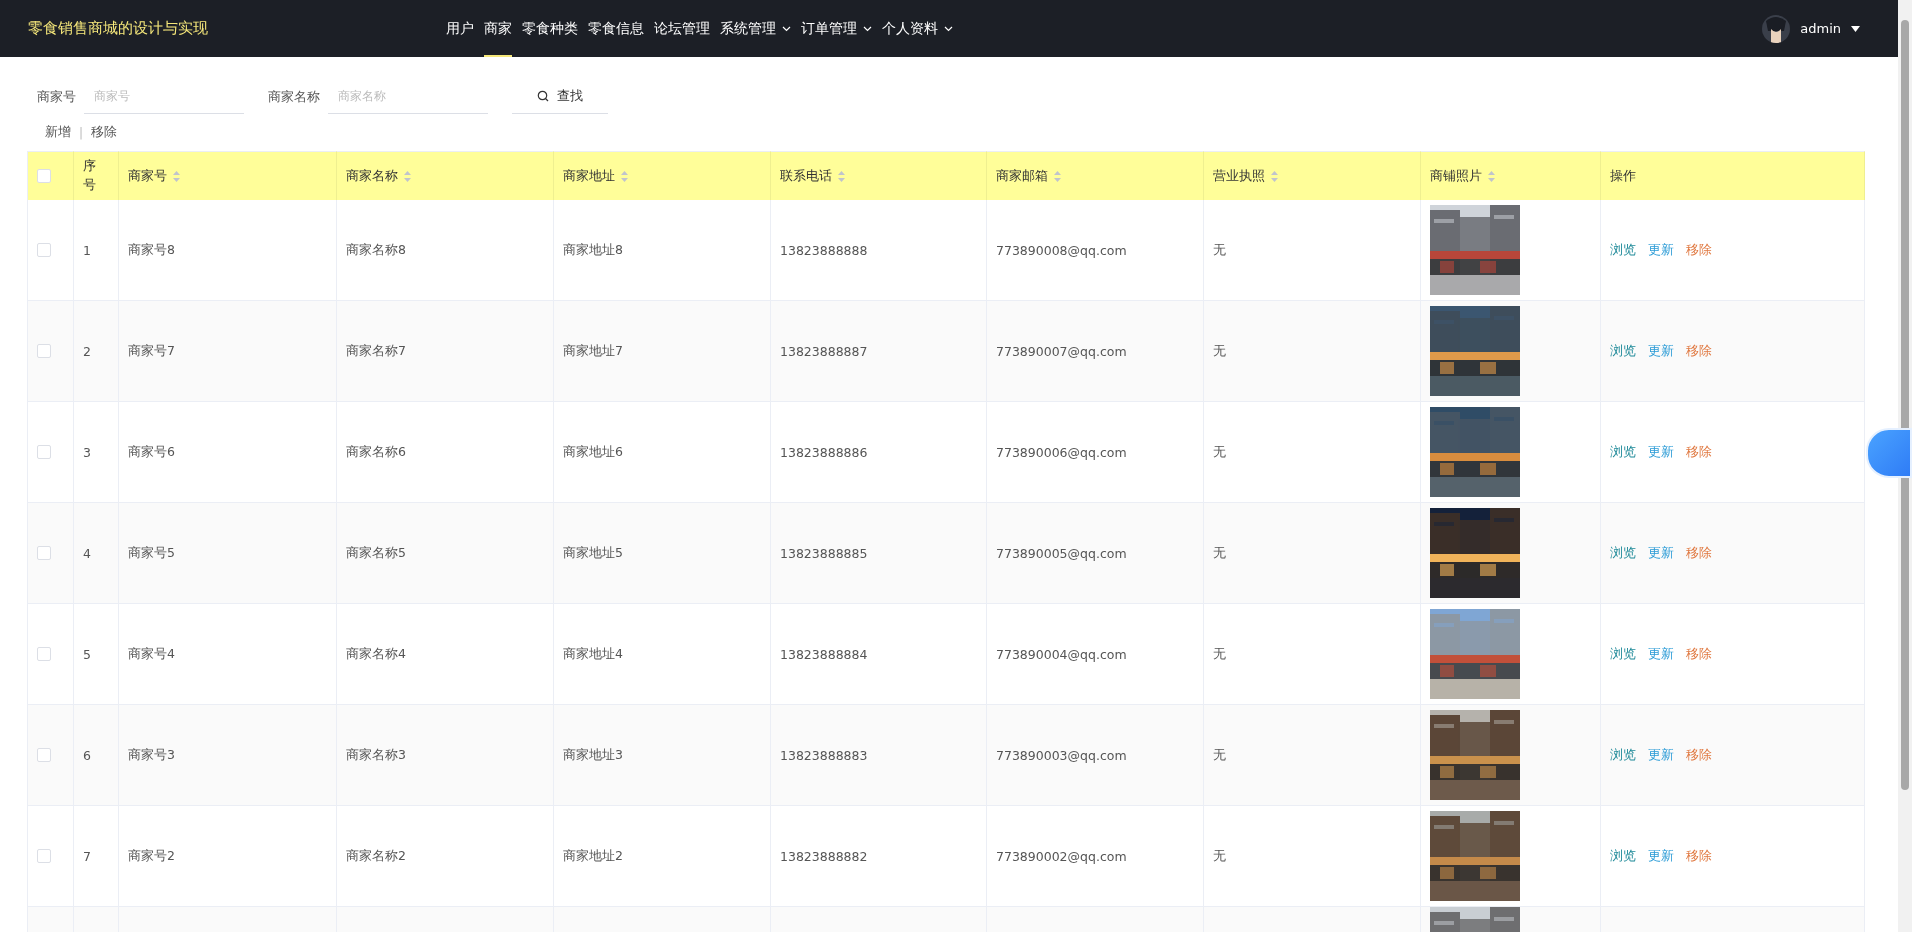 The image size is (1912, 932). What do you see at coordinates (445, 755) in the screenshot?
I see `table-cell: 商家名称3` at bounding box center [445, 755].